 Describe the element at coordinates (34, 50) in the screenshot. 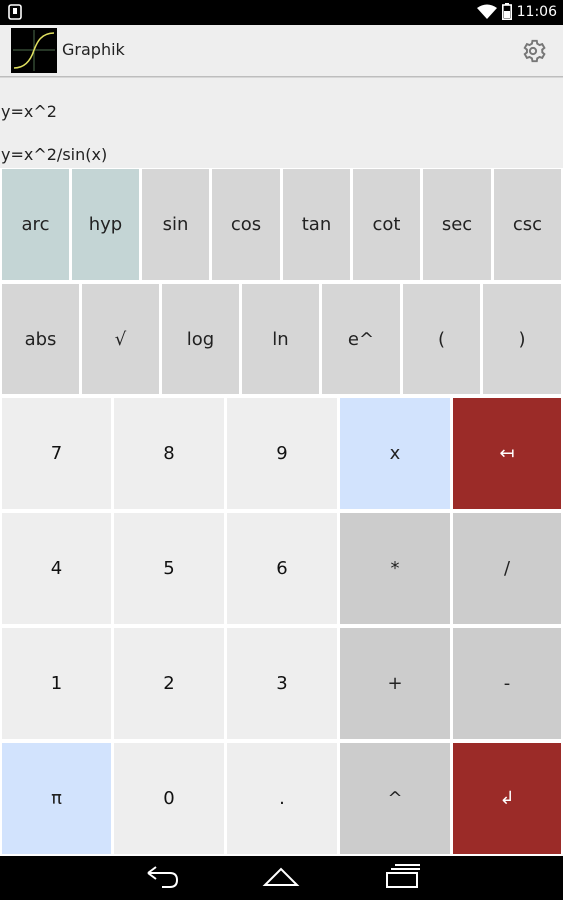

I see `app-logo-icon` at that location.